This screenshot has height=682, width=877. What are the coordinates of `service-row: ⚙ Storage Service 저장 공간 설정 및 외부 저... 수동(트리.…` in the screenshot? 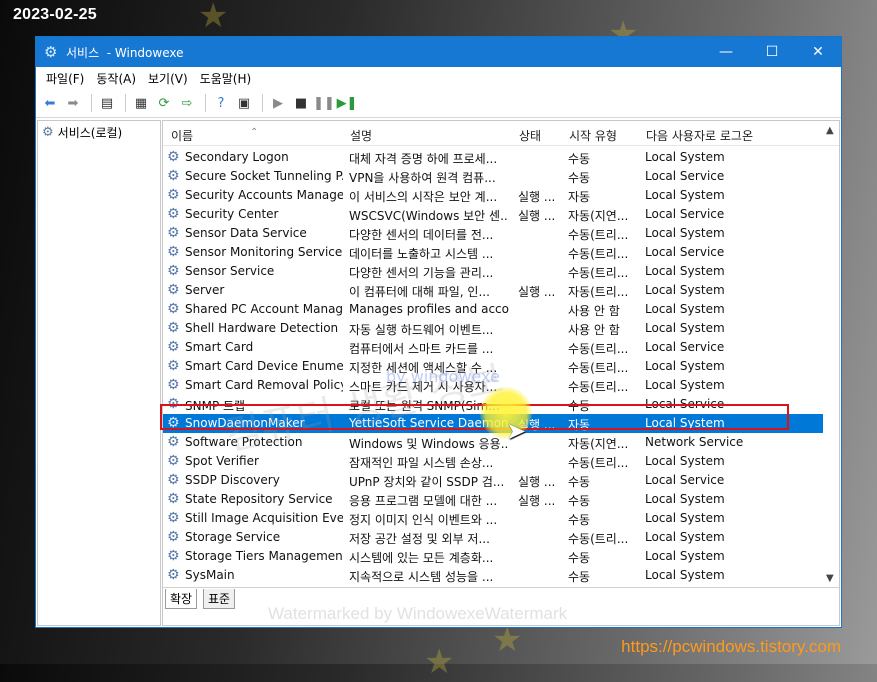 It's located at (493, 537).